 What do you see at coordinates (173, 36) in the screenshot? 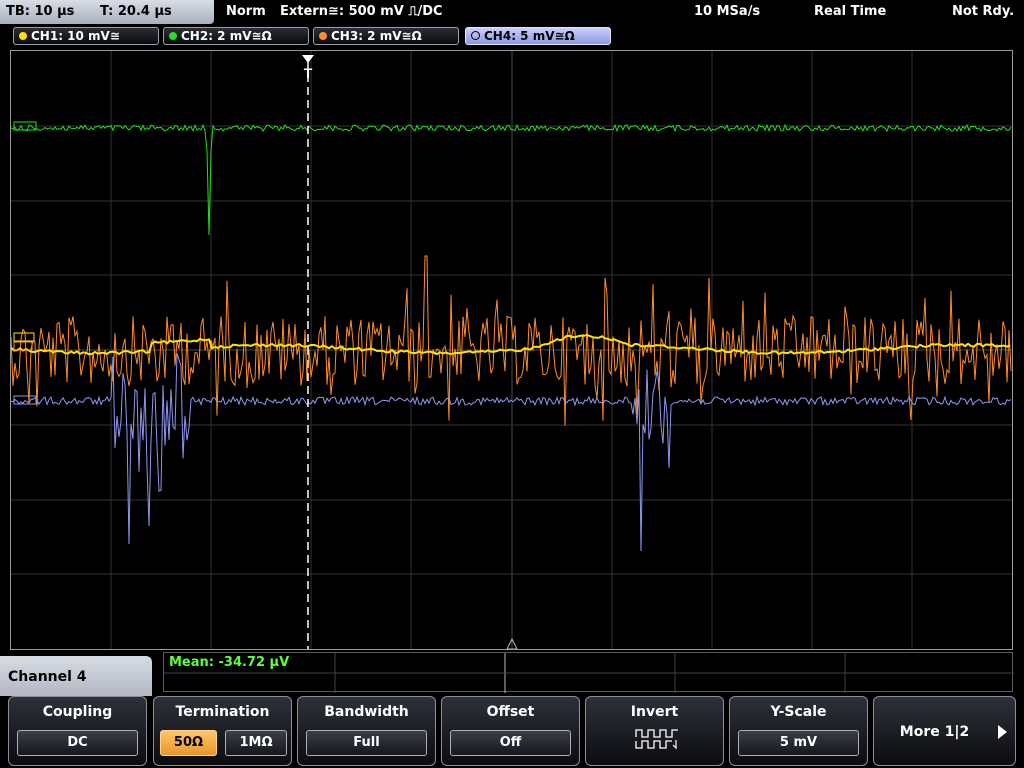
I see `ch2-color-dot` at bounding box center [173, 36].